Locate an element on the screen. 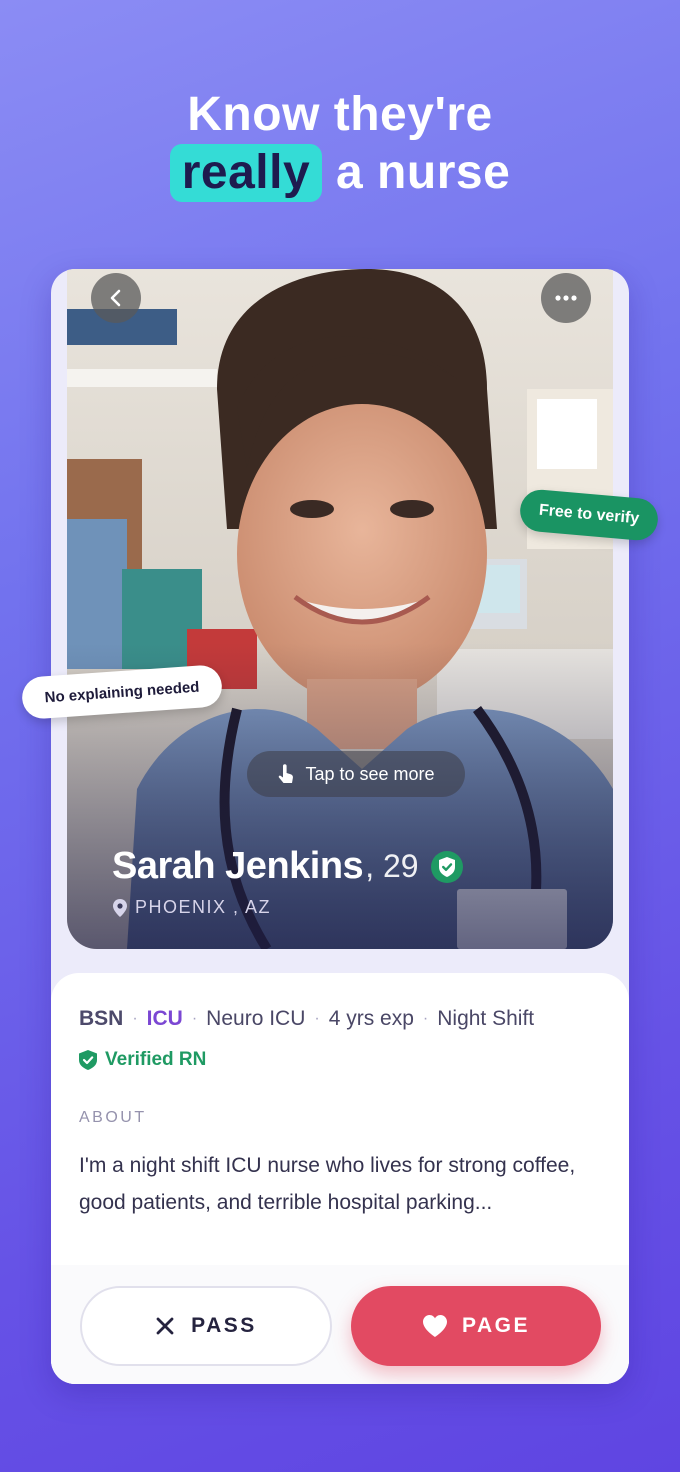  tag-degree: BSN is located at coordinates (101, 1018).